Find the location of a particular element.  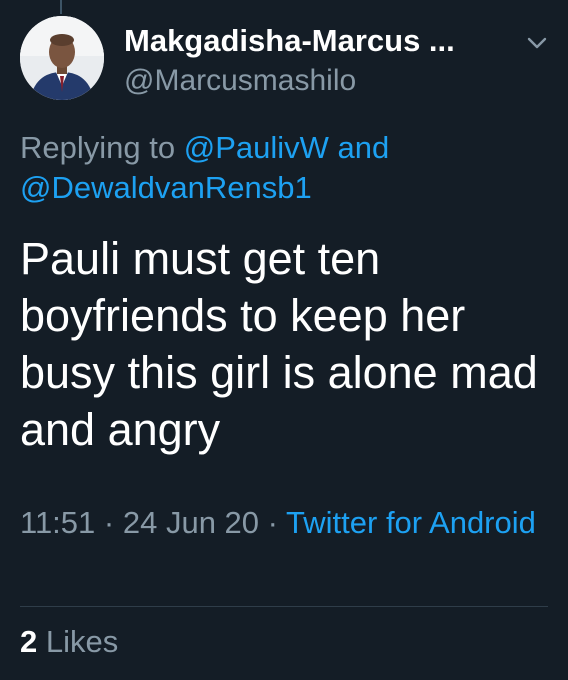

mention-link-dewaldvanrensb1: @DewaldvanRensb1 is located at coordinates (166, 187).